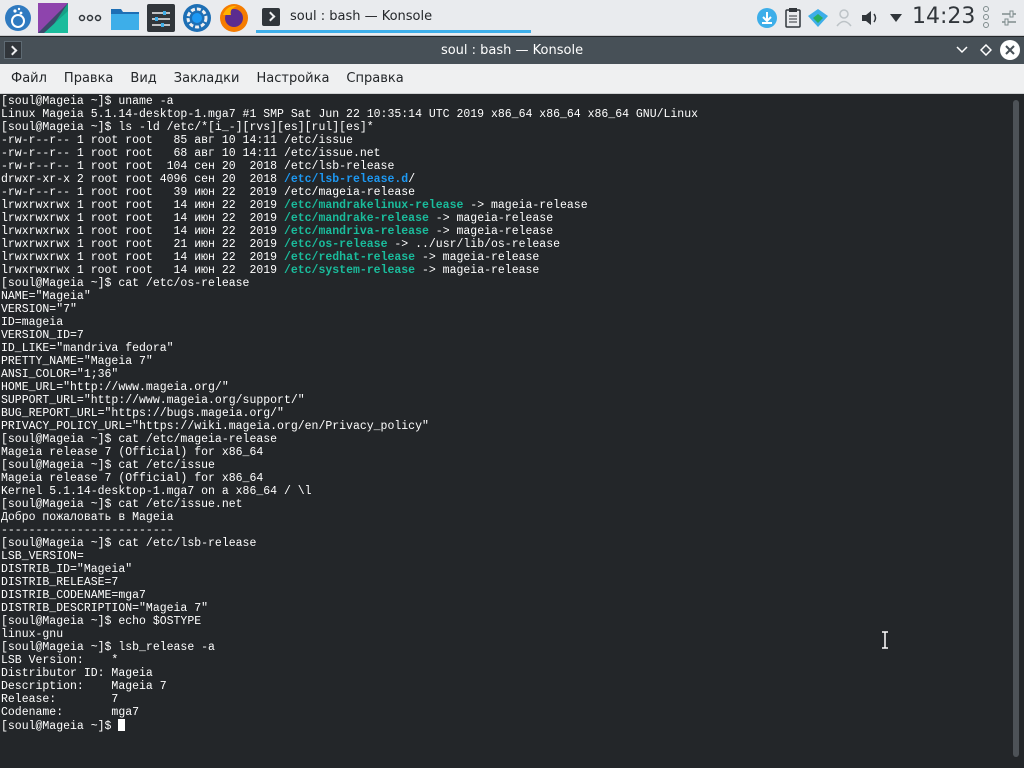 This screenshot has width=1024, height=768. What do you see at coordinates (39, 309) in the screenshot?
I see `terminal-text: VERSION="7"` at bounding box center [39, 309].